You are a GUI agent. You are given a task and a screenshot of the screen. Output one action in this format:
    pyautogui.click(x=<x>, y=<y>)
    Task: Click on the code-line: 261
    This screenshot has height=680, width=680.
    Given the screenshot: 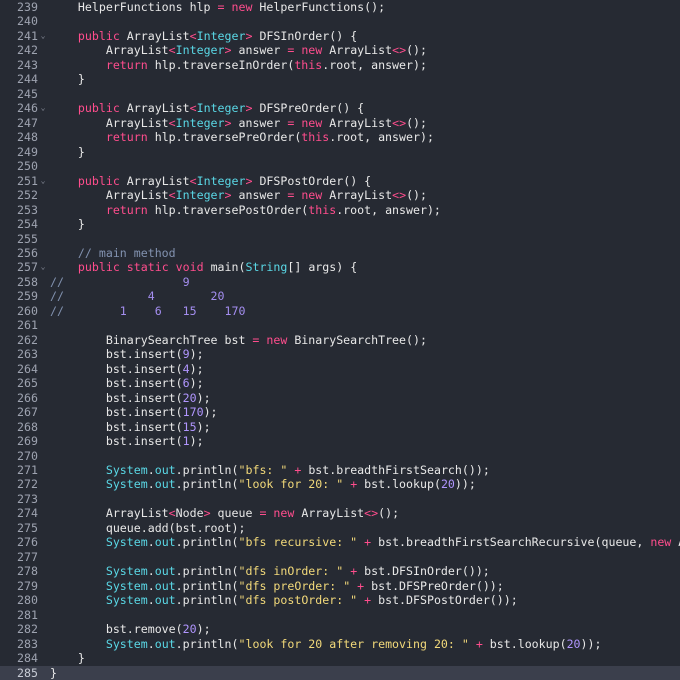 What is the action you would take?
    pyautogui.click(x=340, y=325)
    